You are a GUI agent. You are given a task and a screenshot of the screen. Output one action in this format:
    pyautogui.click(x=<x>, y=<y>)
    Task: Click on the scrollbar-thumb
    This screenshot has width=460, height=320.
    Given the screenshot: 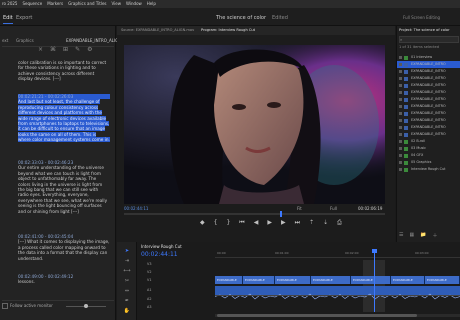 What is the action you would take?
    pyautogui.click(x=317, y=315)
    